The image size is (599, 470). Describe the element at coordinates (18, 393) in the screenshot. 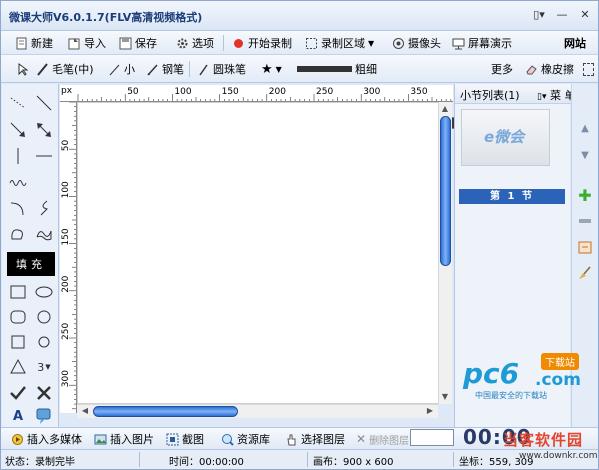

I see `check-mark-tool` at that location.